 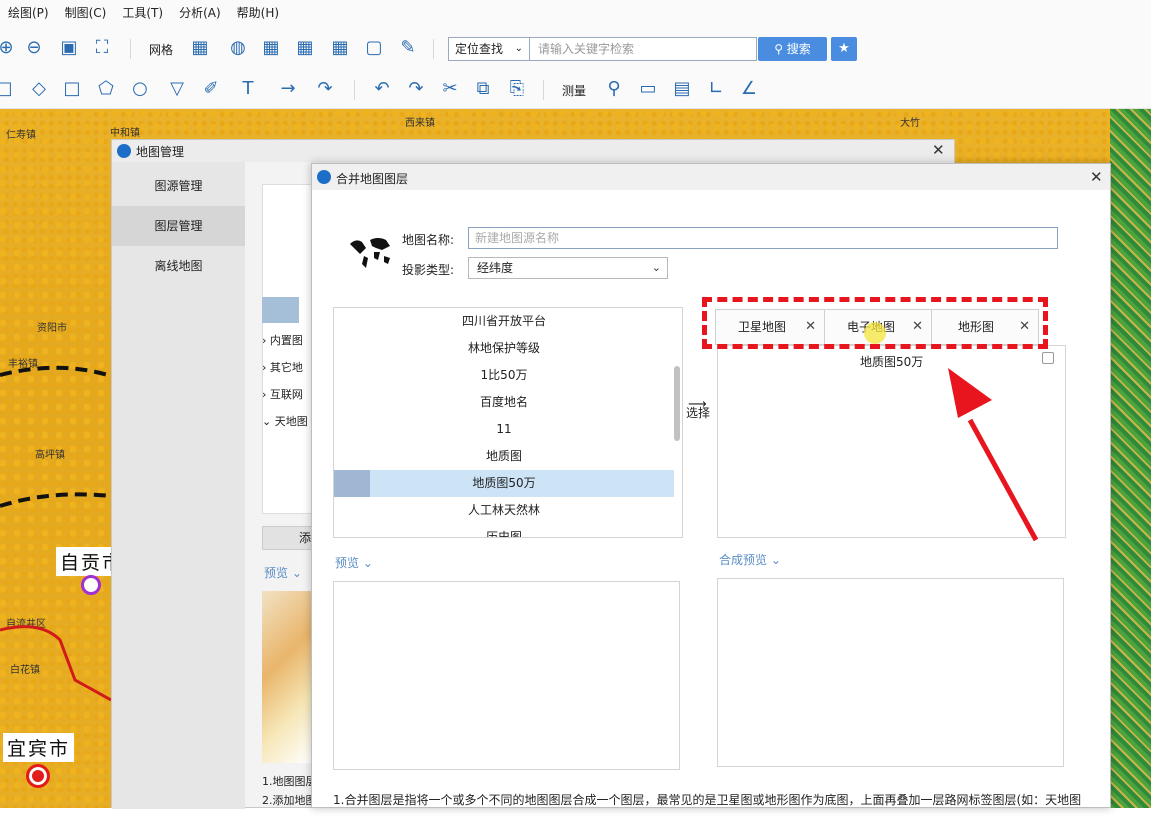 What do you see at coordinates (288, 89) in the screenshot?
I see `arrow-icon: →` at bounding box center [288, 89].